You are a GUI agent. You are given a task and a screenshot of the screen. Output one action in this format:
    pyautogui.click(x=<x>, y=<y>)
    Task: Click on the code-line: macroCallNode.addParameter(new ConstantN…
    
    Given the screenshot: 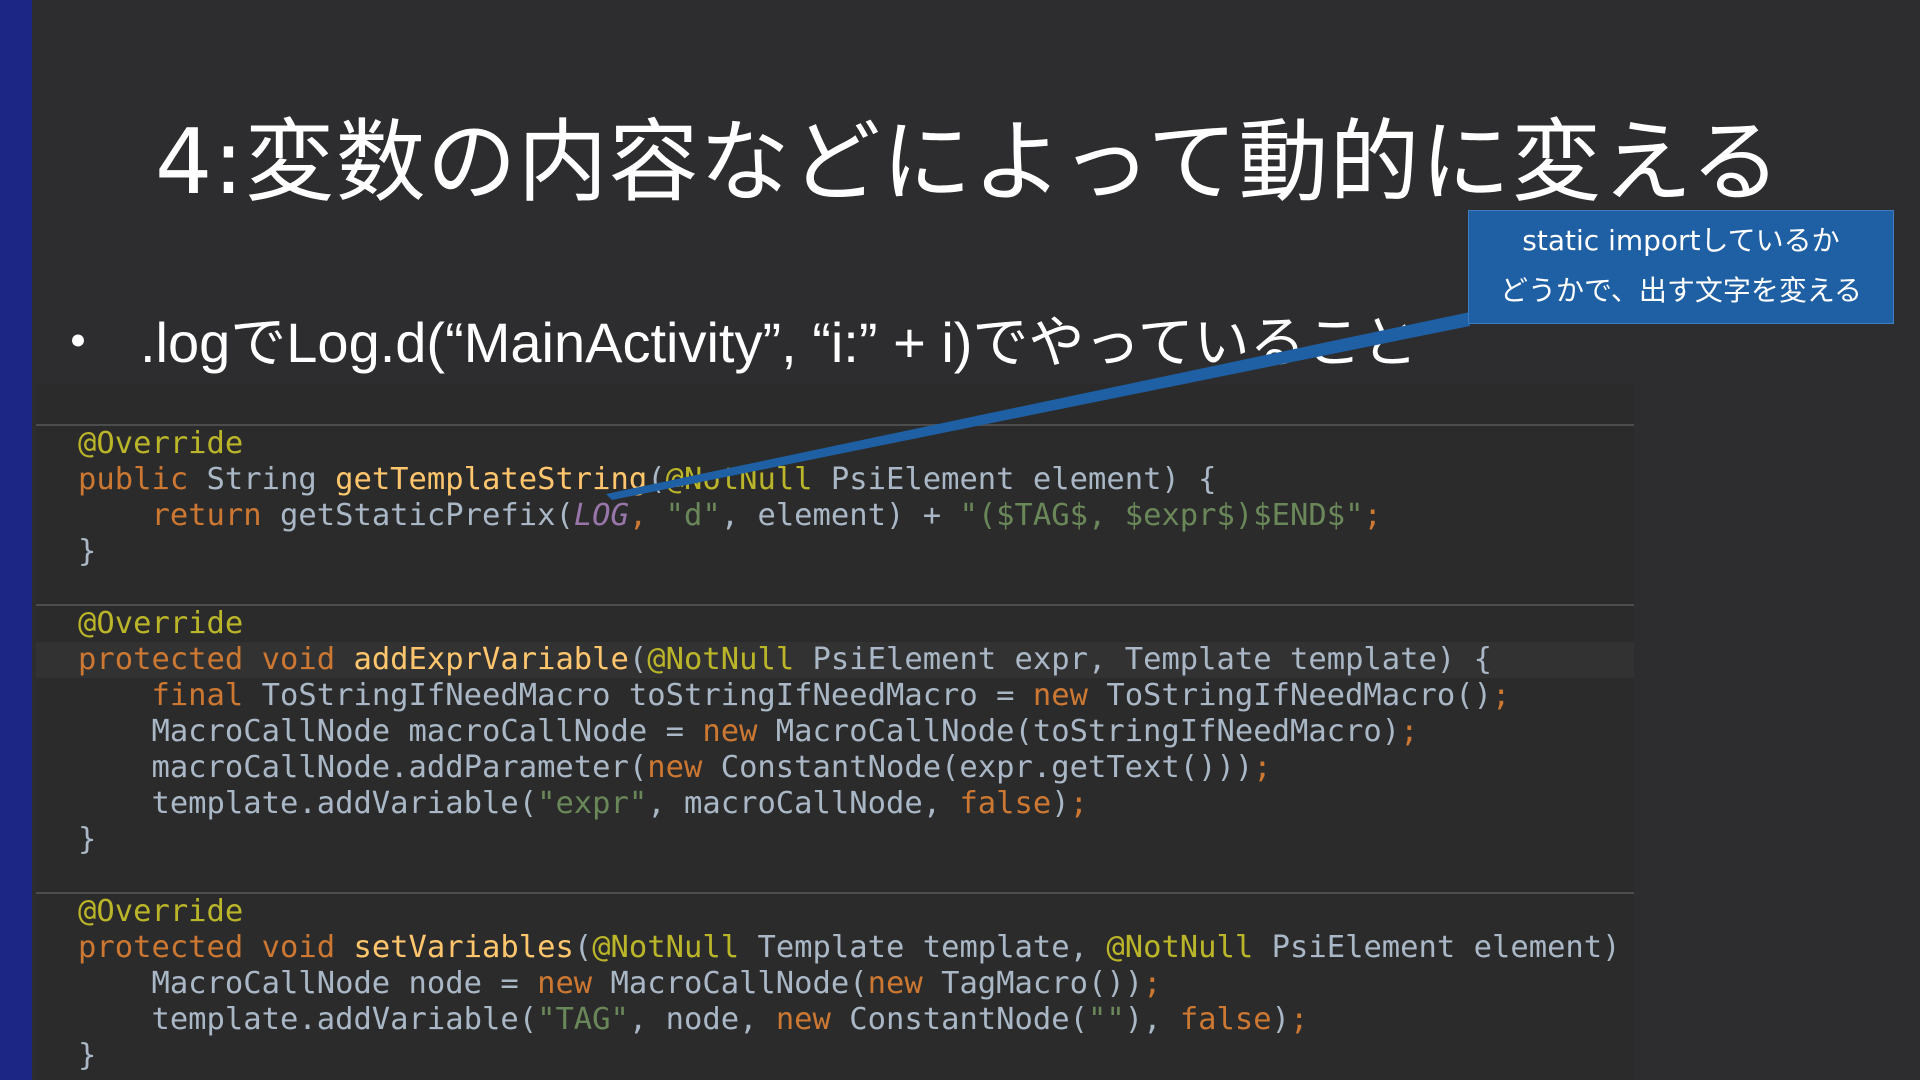 What is the action you would take?
    pyautogui.click(x=711, y=767)
    